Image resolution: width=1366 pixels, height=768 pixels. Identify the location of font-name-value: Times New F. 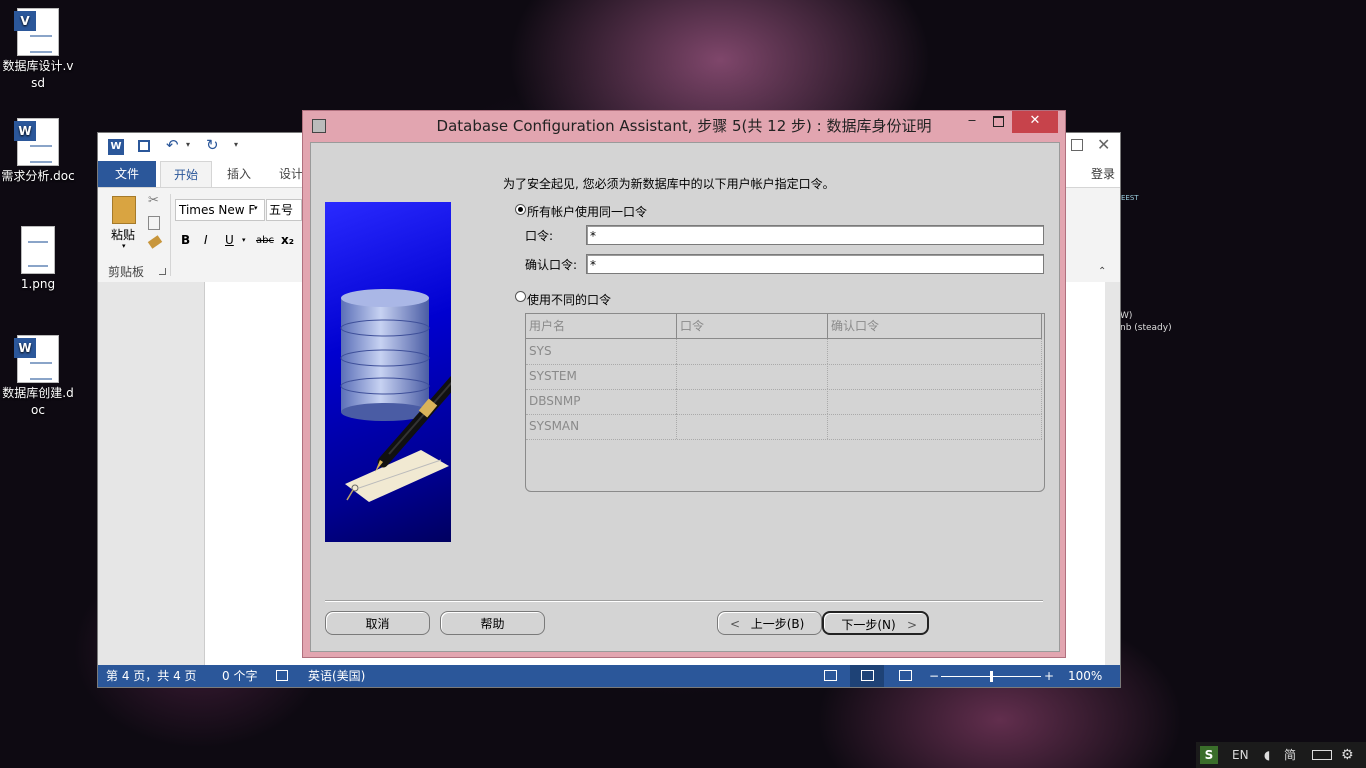
(217, 210).